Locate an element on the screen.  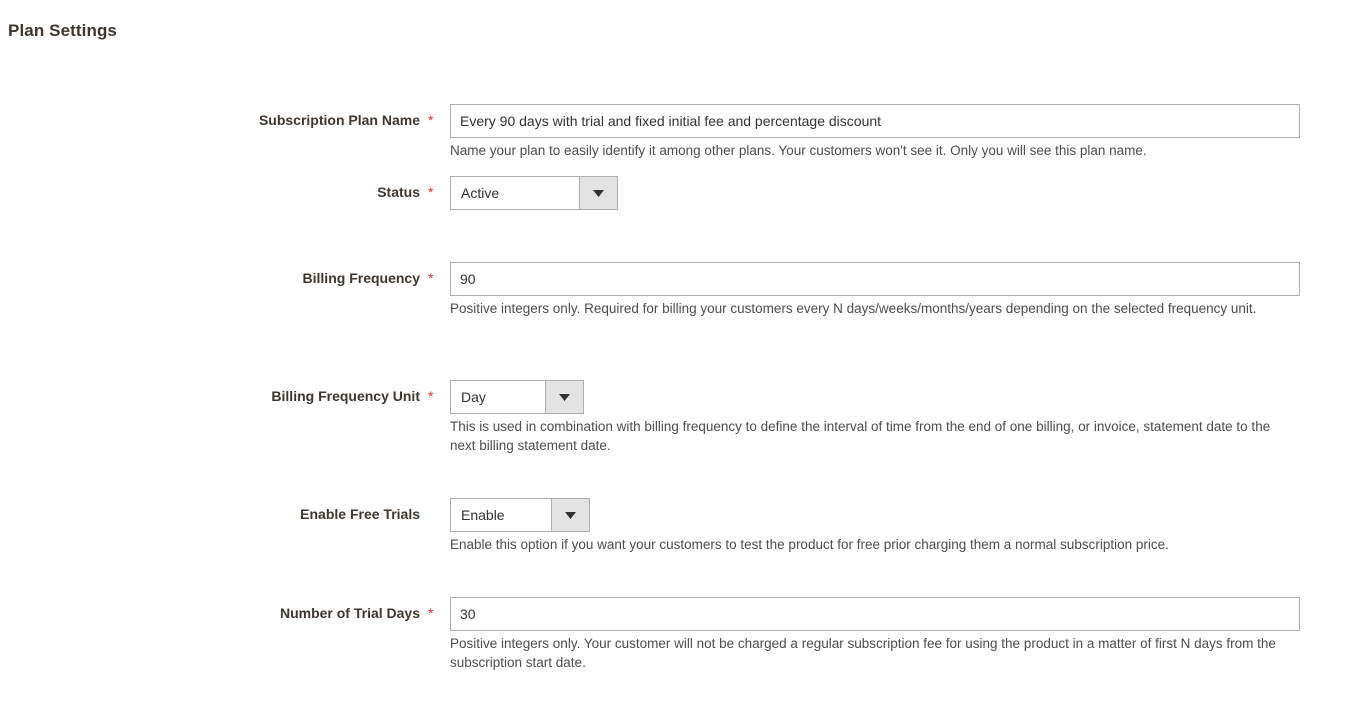
required-marker-number-of-trial-days: * is located at coordinates (431, 613).